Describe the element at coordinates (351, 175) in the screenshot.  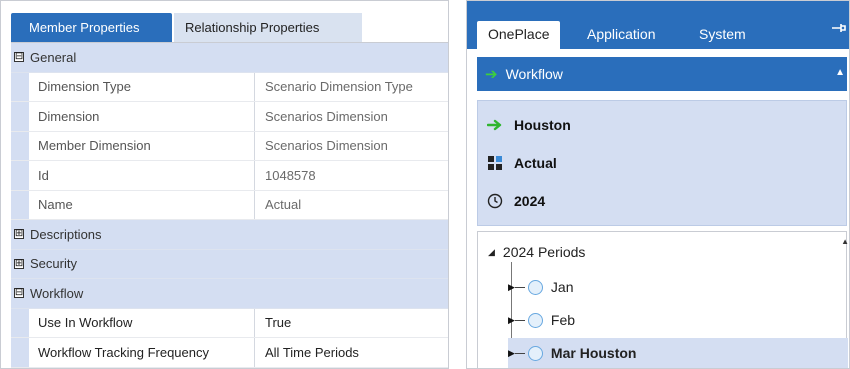
I see `property-value: 1048578` at that location.